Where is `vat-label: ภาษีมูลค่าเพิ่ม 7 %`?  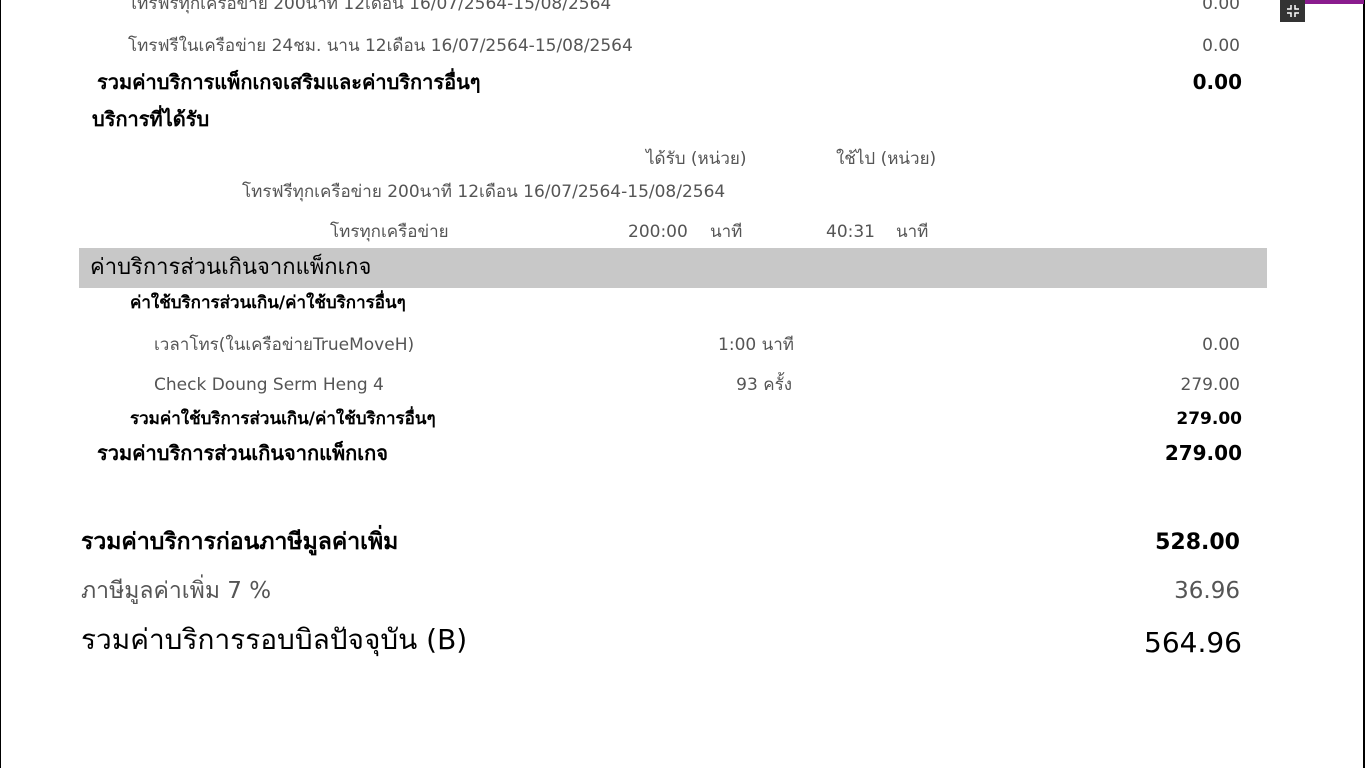
vat-label: ภาษีมูลค่าเพิ่ม 7 % is located at coordinates (176, 591).